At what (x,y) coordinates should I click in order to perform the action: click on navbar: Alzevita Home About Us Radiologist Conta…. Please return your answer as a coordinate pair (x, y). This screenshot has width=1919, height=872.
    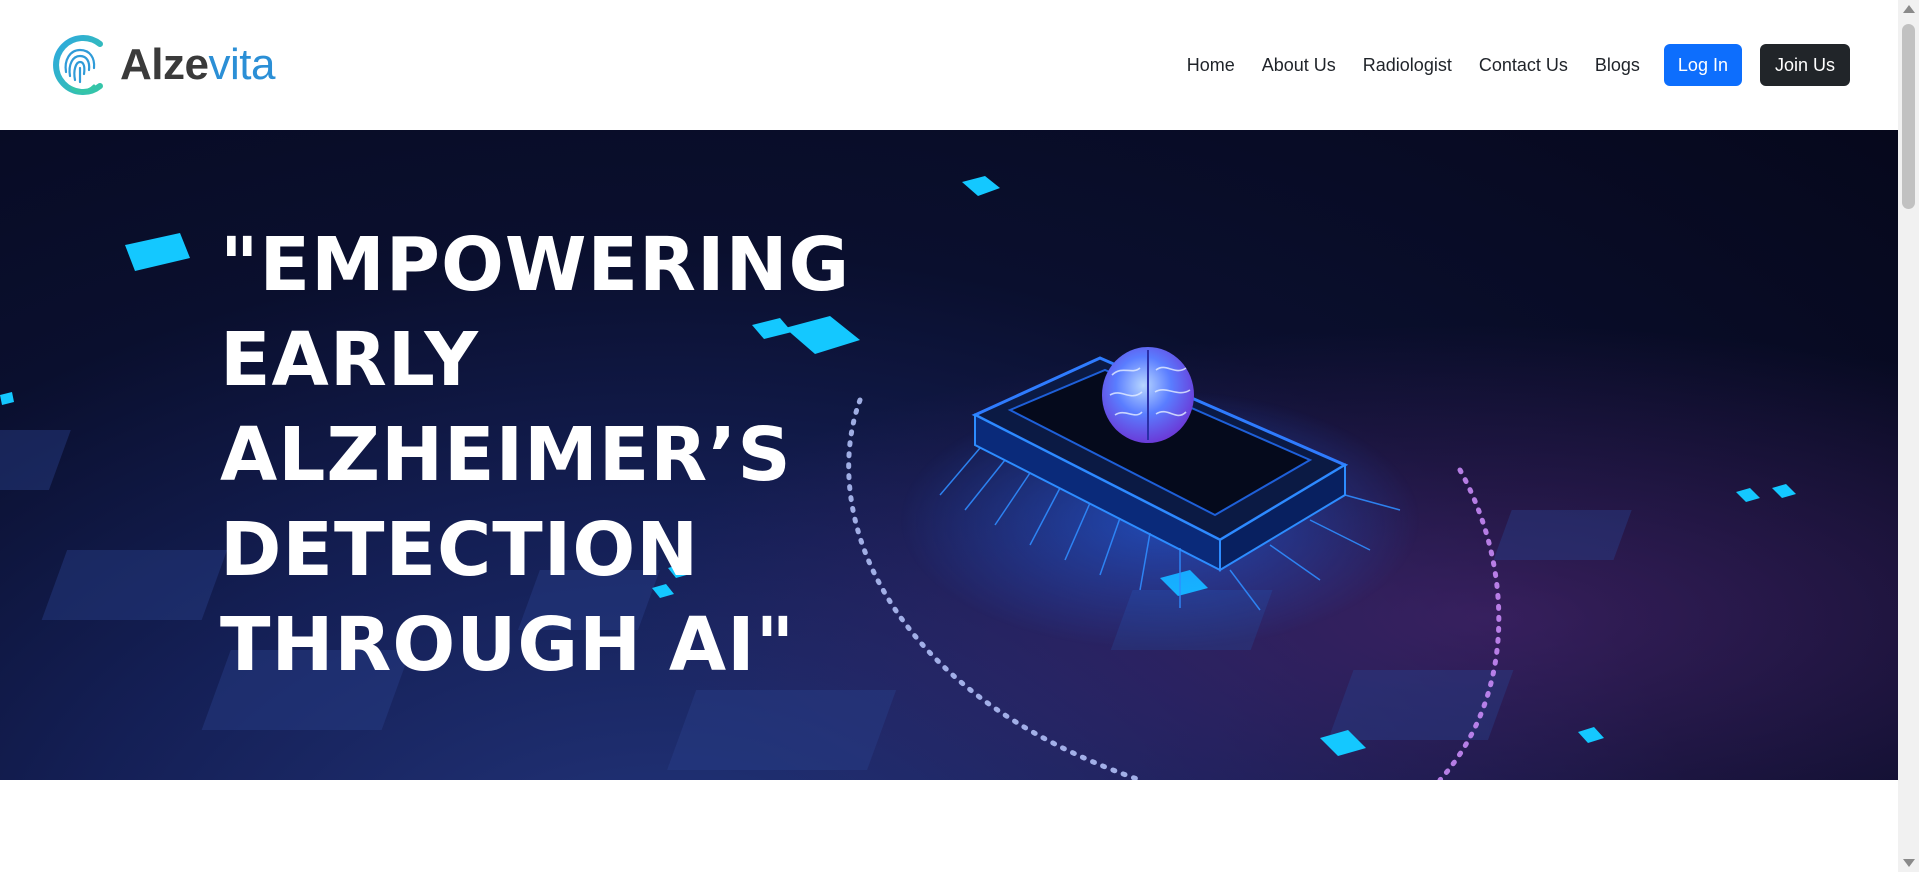
    Looking at the image, I should click on (949, 65).